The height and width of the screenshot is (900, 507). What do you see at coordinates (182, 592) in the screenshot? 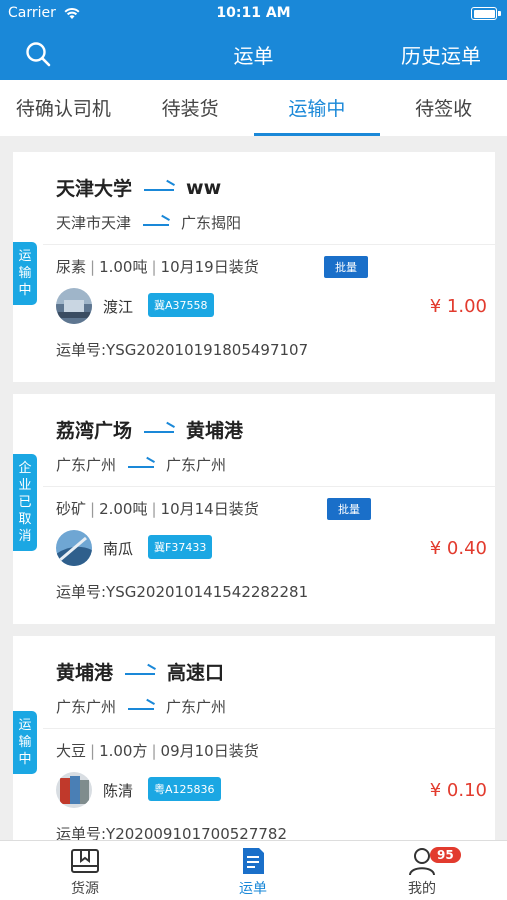
I see `waybill-number: 运单号:YSG202010141542282281` at bounding box center [182, 592].